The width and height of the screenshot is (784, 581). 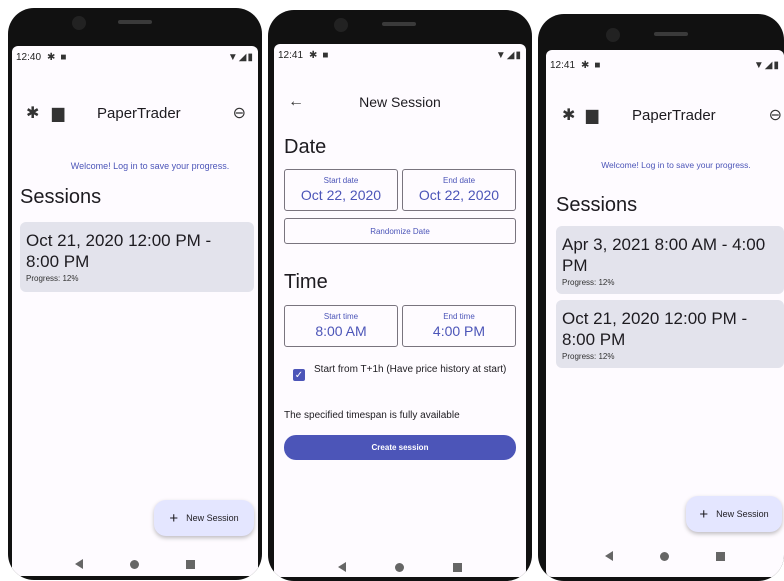 What do you see at coordinates (299, 375) in the screenshot?
I see `t-plus-1h-checkbox: ✓` at bounding box center [299, 375].